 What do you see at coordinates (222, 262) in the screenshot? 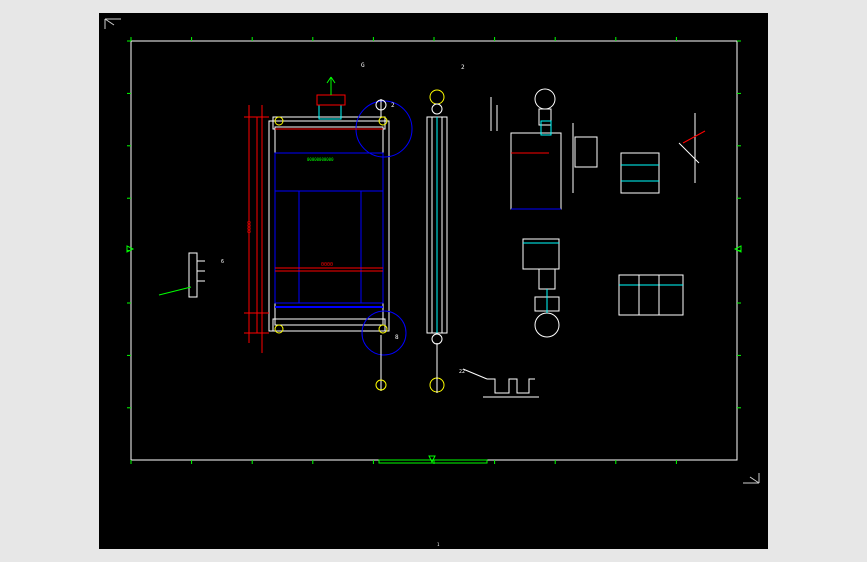
I see `number-6-label: 6` at bounding box center [222, 262].